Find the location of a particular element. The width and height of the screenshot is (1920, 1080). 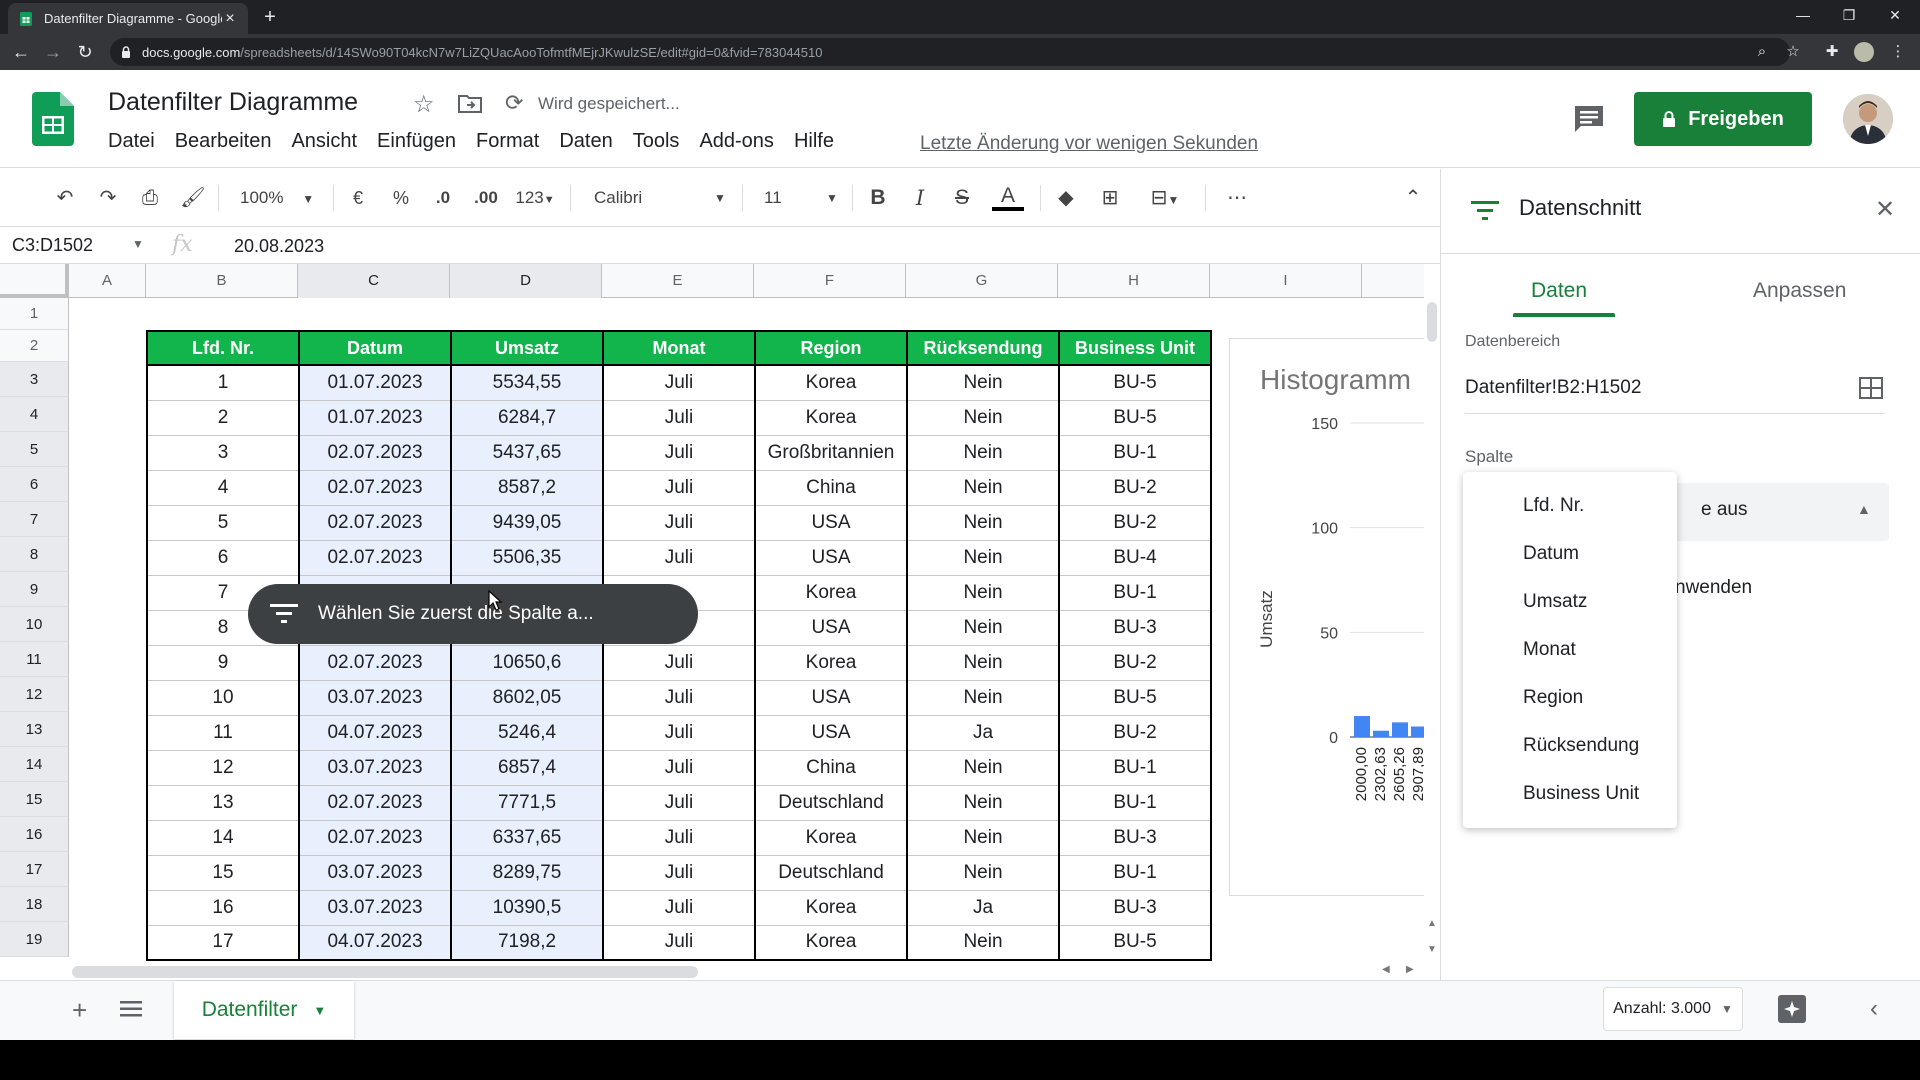

table-header-cell: Monat is located at coordinates (679, 348).